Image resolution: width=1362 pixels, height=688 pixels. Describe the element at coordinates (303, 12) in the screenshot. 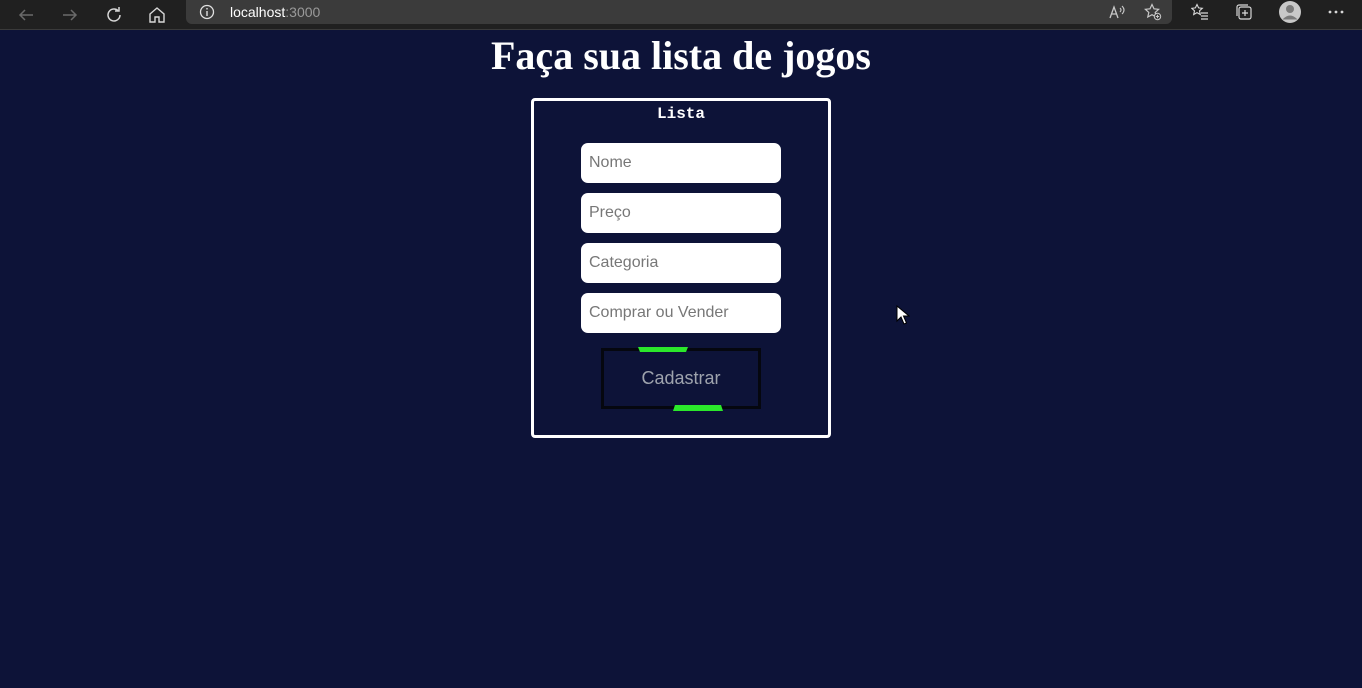

I see `url-port: :3000` at that location.